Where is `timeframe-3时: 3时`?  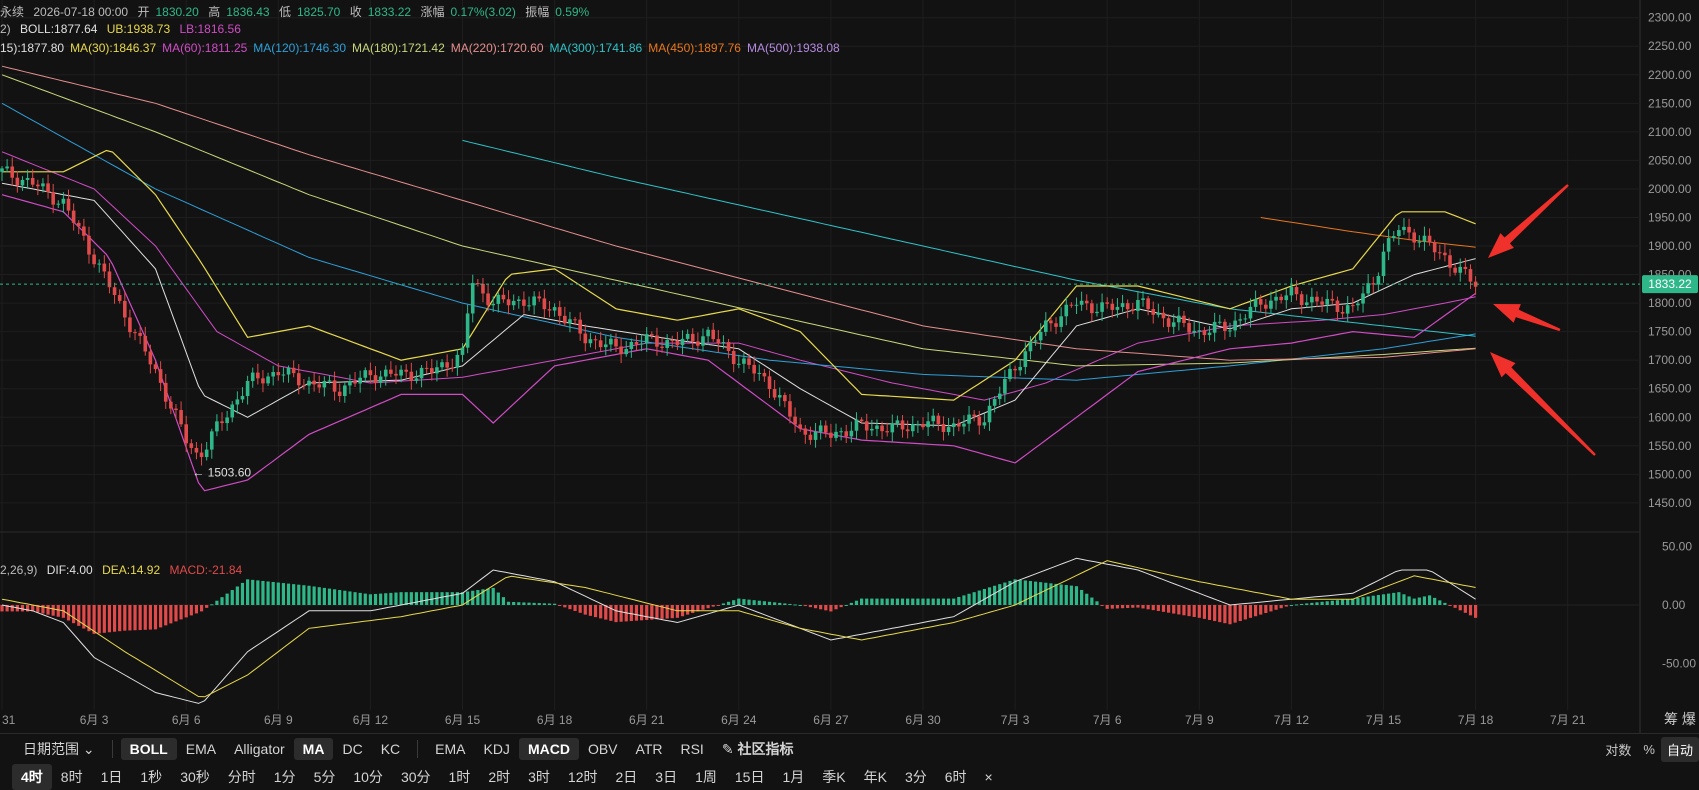 timeframe-3时: 3时 is located at coordinates (539, 777).